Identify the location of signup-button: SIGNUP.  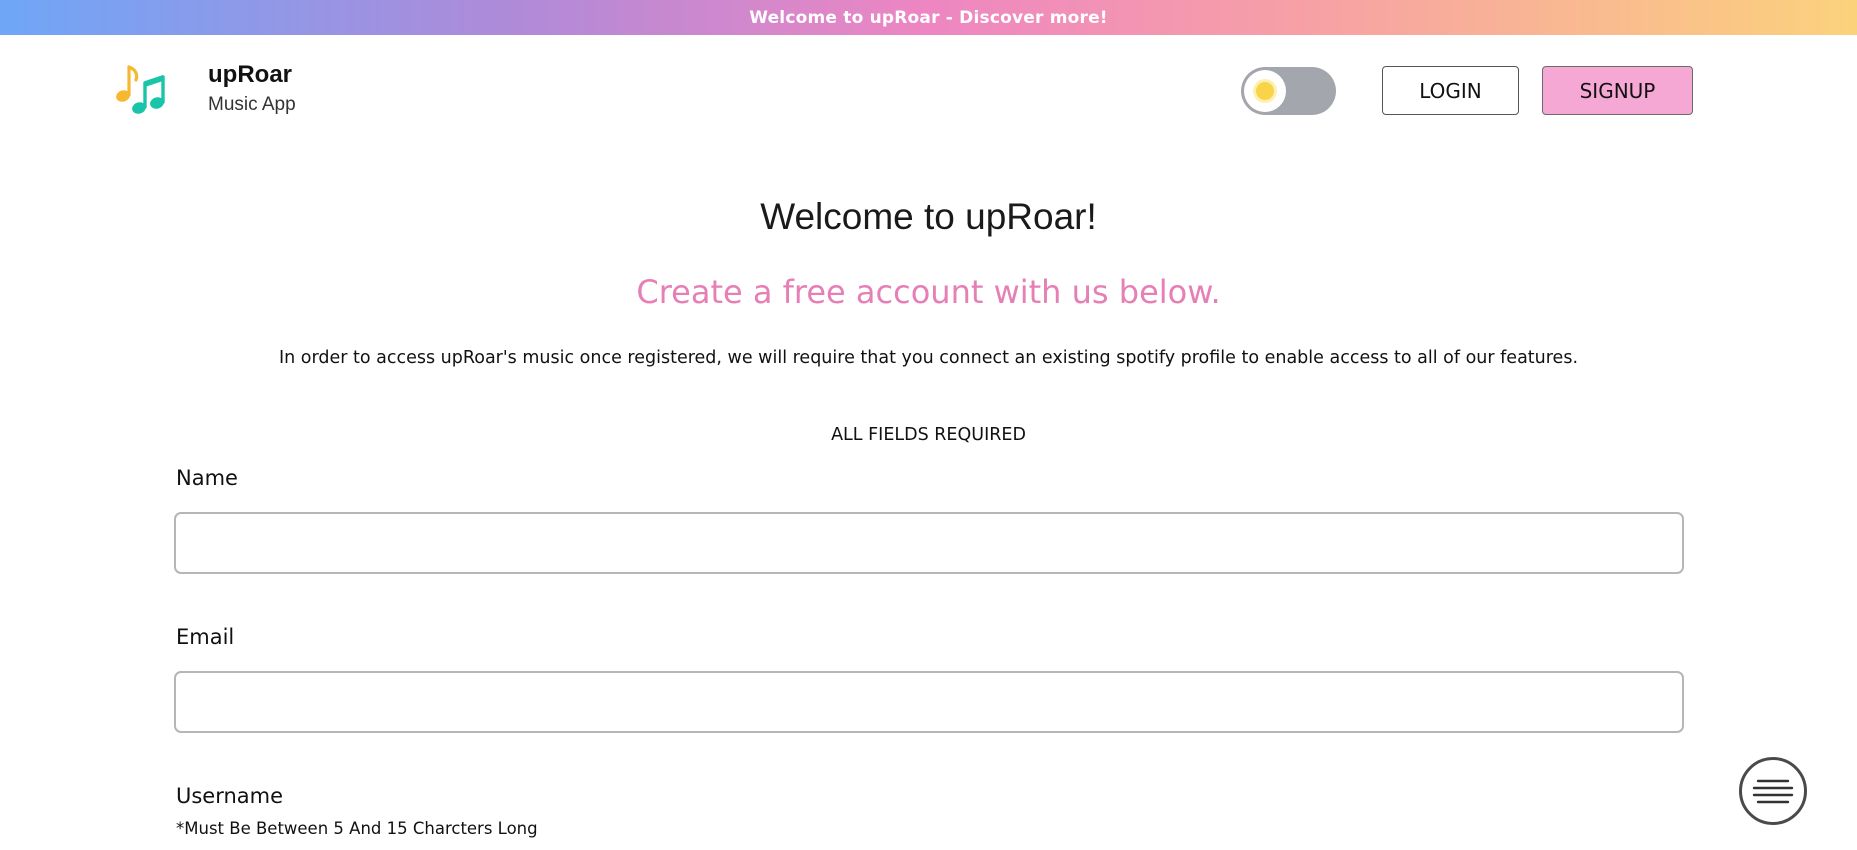
(1617, 90).